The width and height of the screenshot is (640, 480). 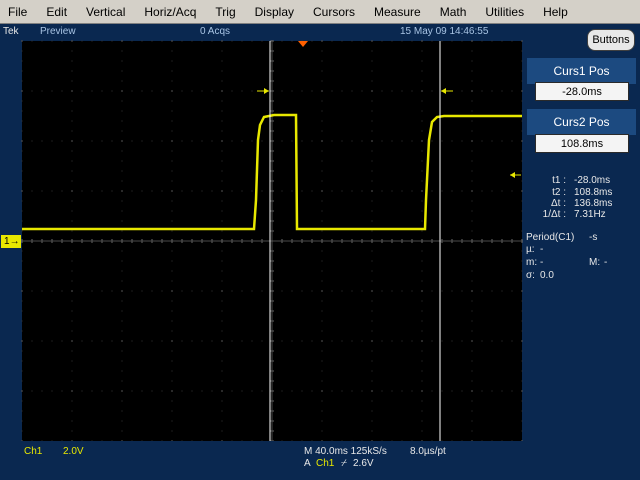 What do you see at coordinates (581, 122) in the screenshot?
I see `curs2-pos-button: Curs2 Pos` at bounding box center [581, 122].